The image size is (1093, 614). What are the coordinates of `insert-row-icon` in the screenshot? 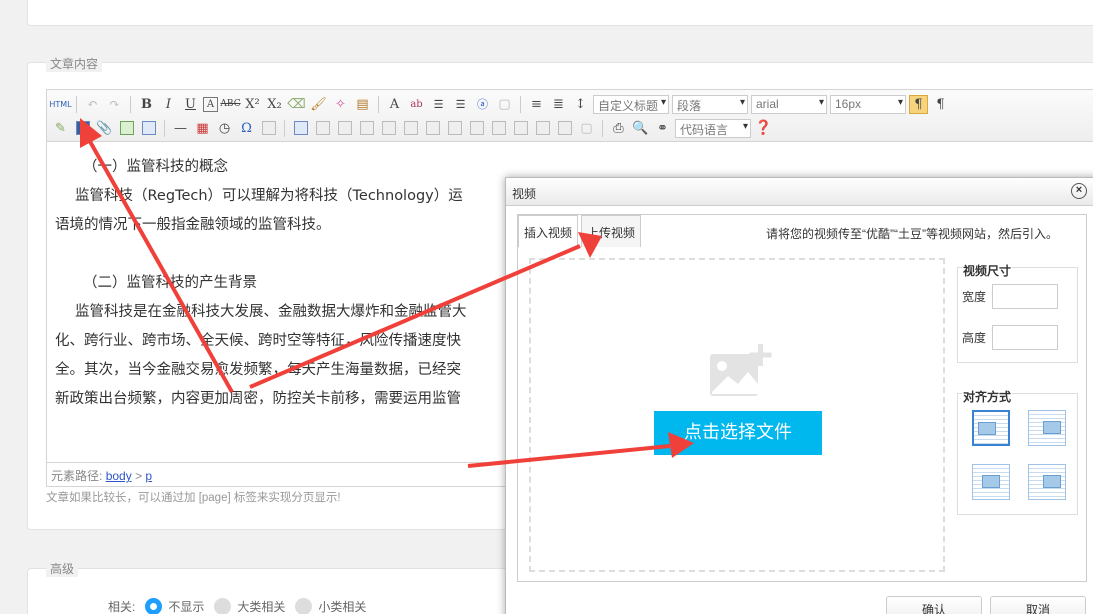 It's located at (366, 128).